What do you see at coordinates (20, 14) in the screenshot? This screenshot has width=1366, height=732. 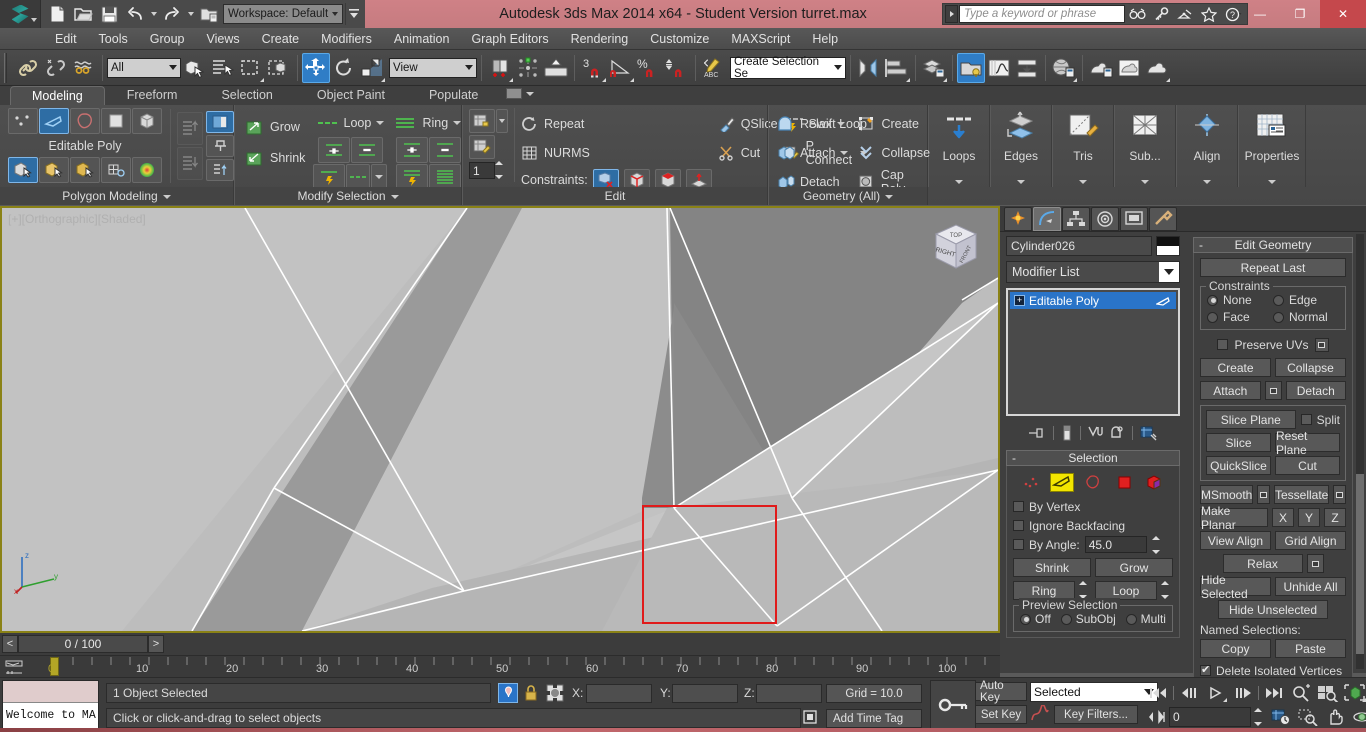 I see `application-menu-button` at bounding box center [20, 14].